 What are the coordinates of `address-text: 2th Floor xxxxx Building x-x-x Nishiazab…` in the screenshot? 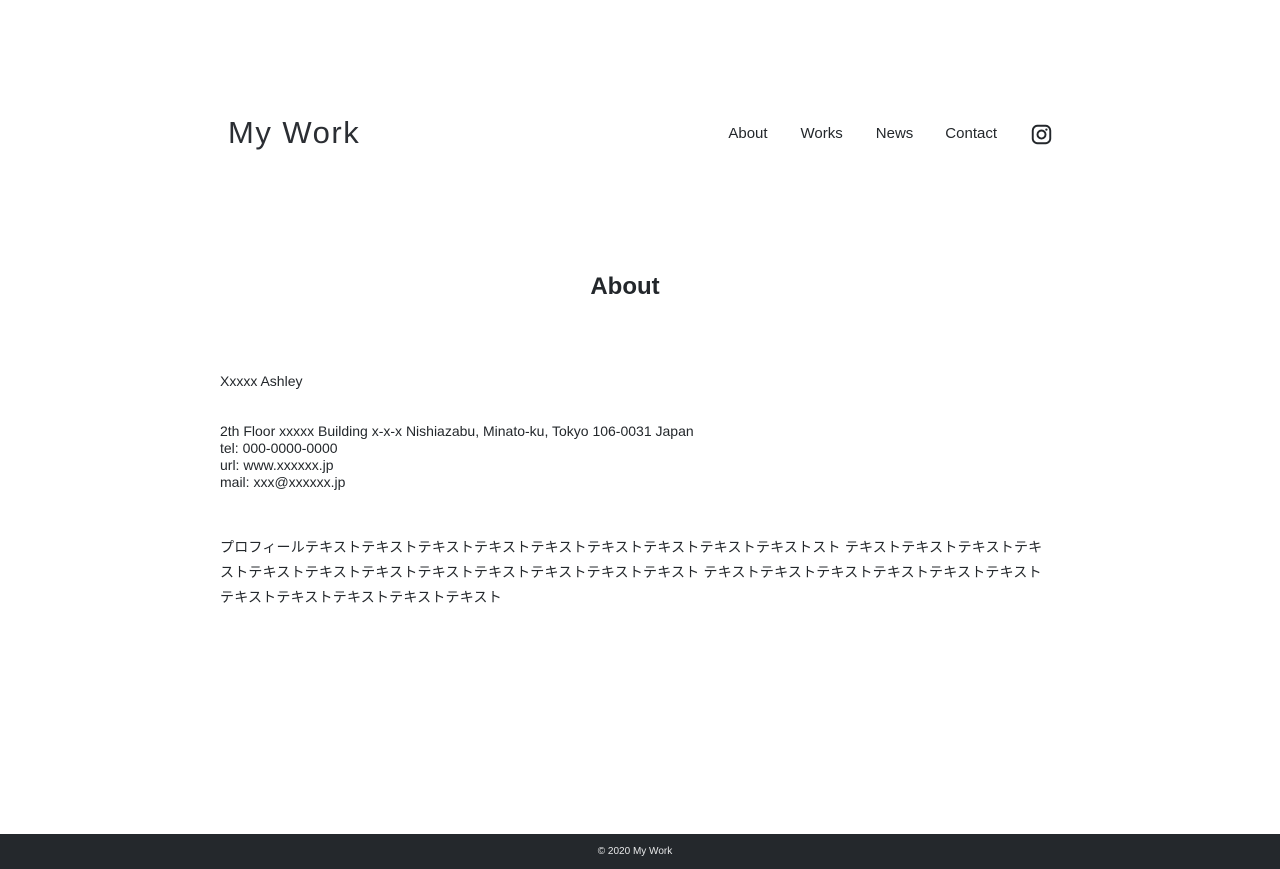 It's located at (457, 431).